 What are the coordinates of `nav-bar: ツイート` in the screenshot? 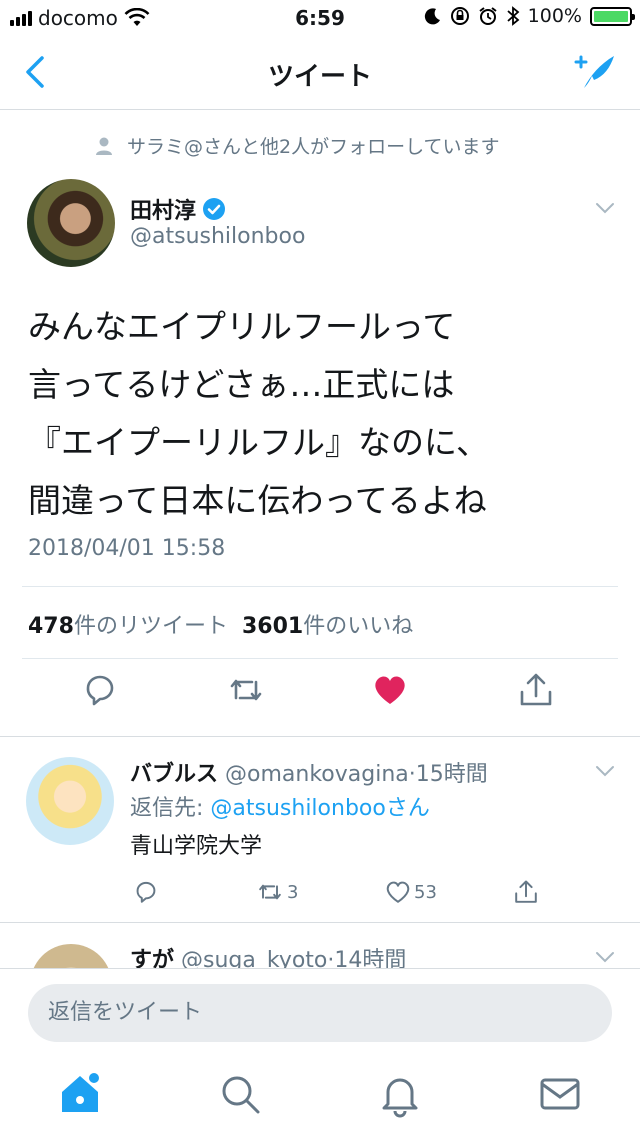 It's located at (320, 73).